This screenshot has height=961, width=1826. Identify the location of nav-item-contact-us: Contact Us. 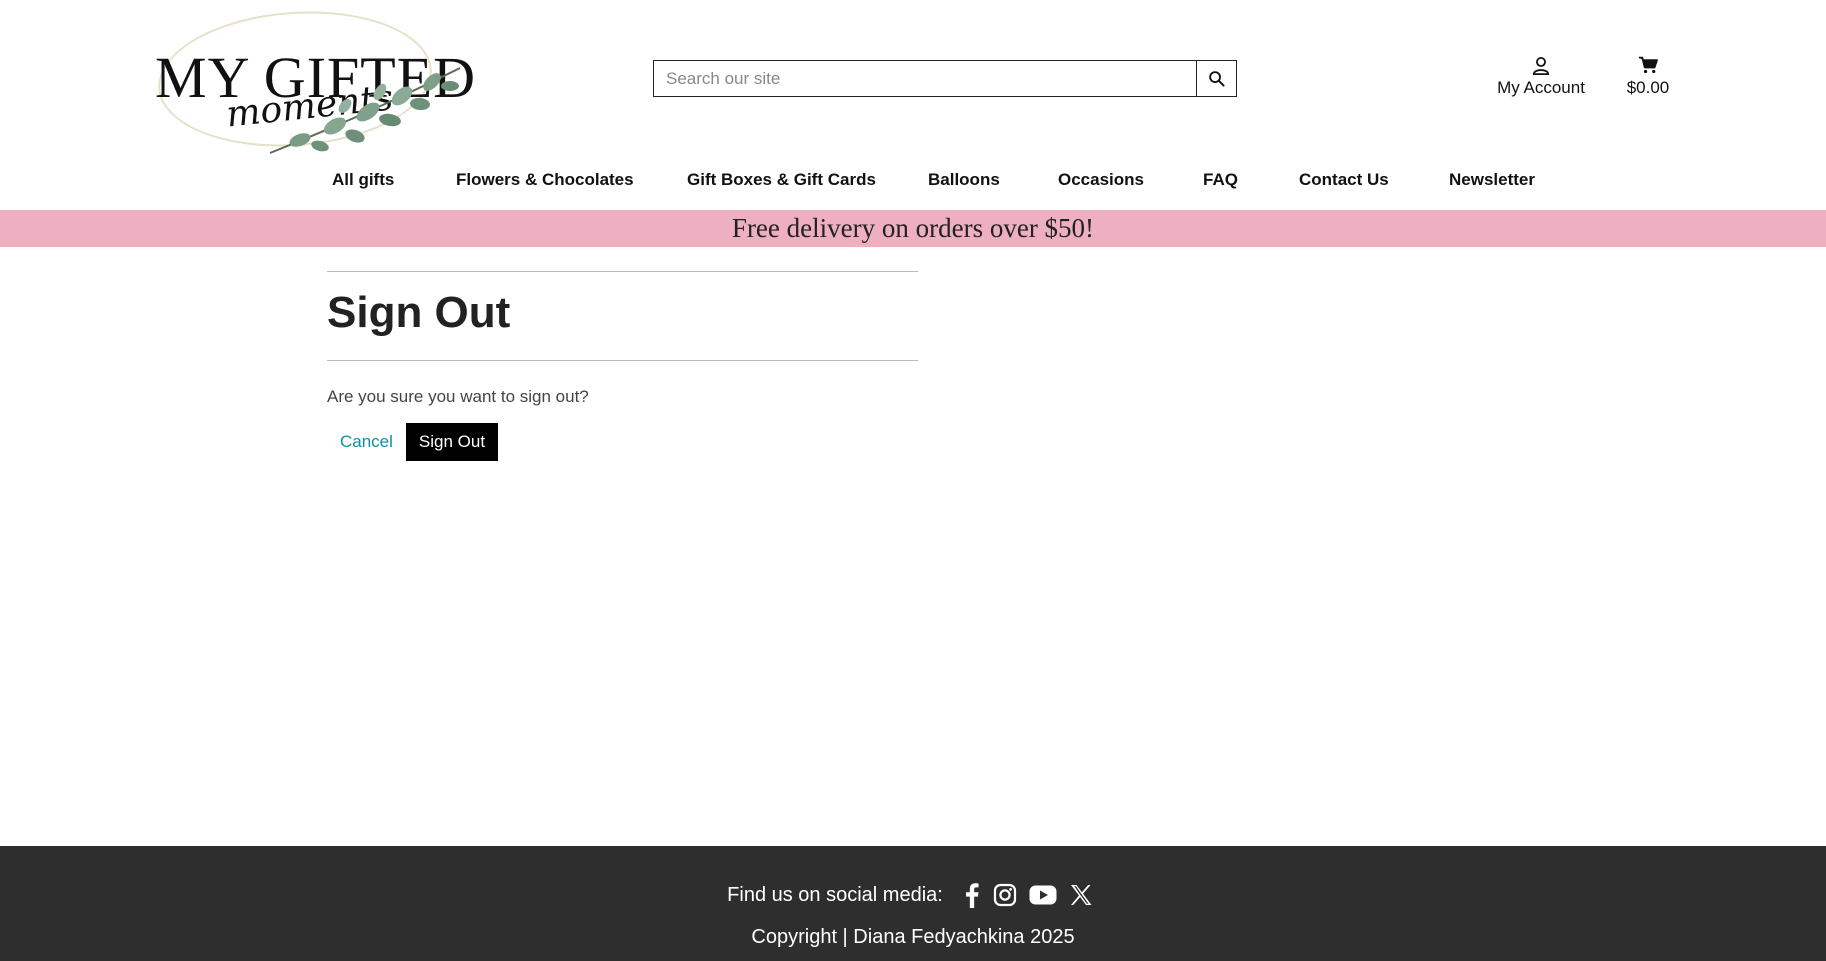
(1344, 180).